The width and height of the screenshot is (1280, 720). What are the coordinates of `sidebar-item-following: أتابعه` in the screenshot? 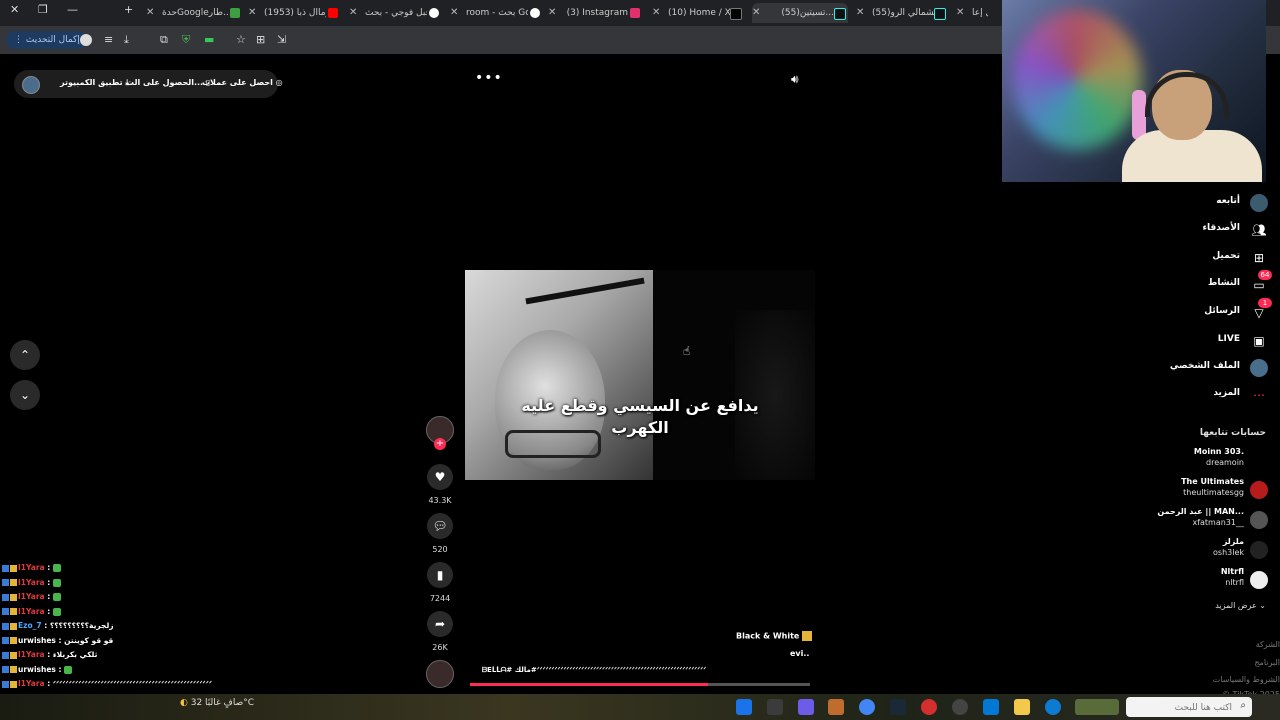 It's located at (1168, 203).